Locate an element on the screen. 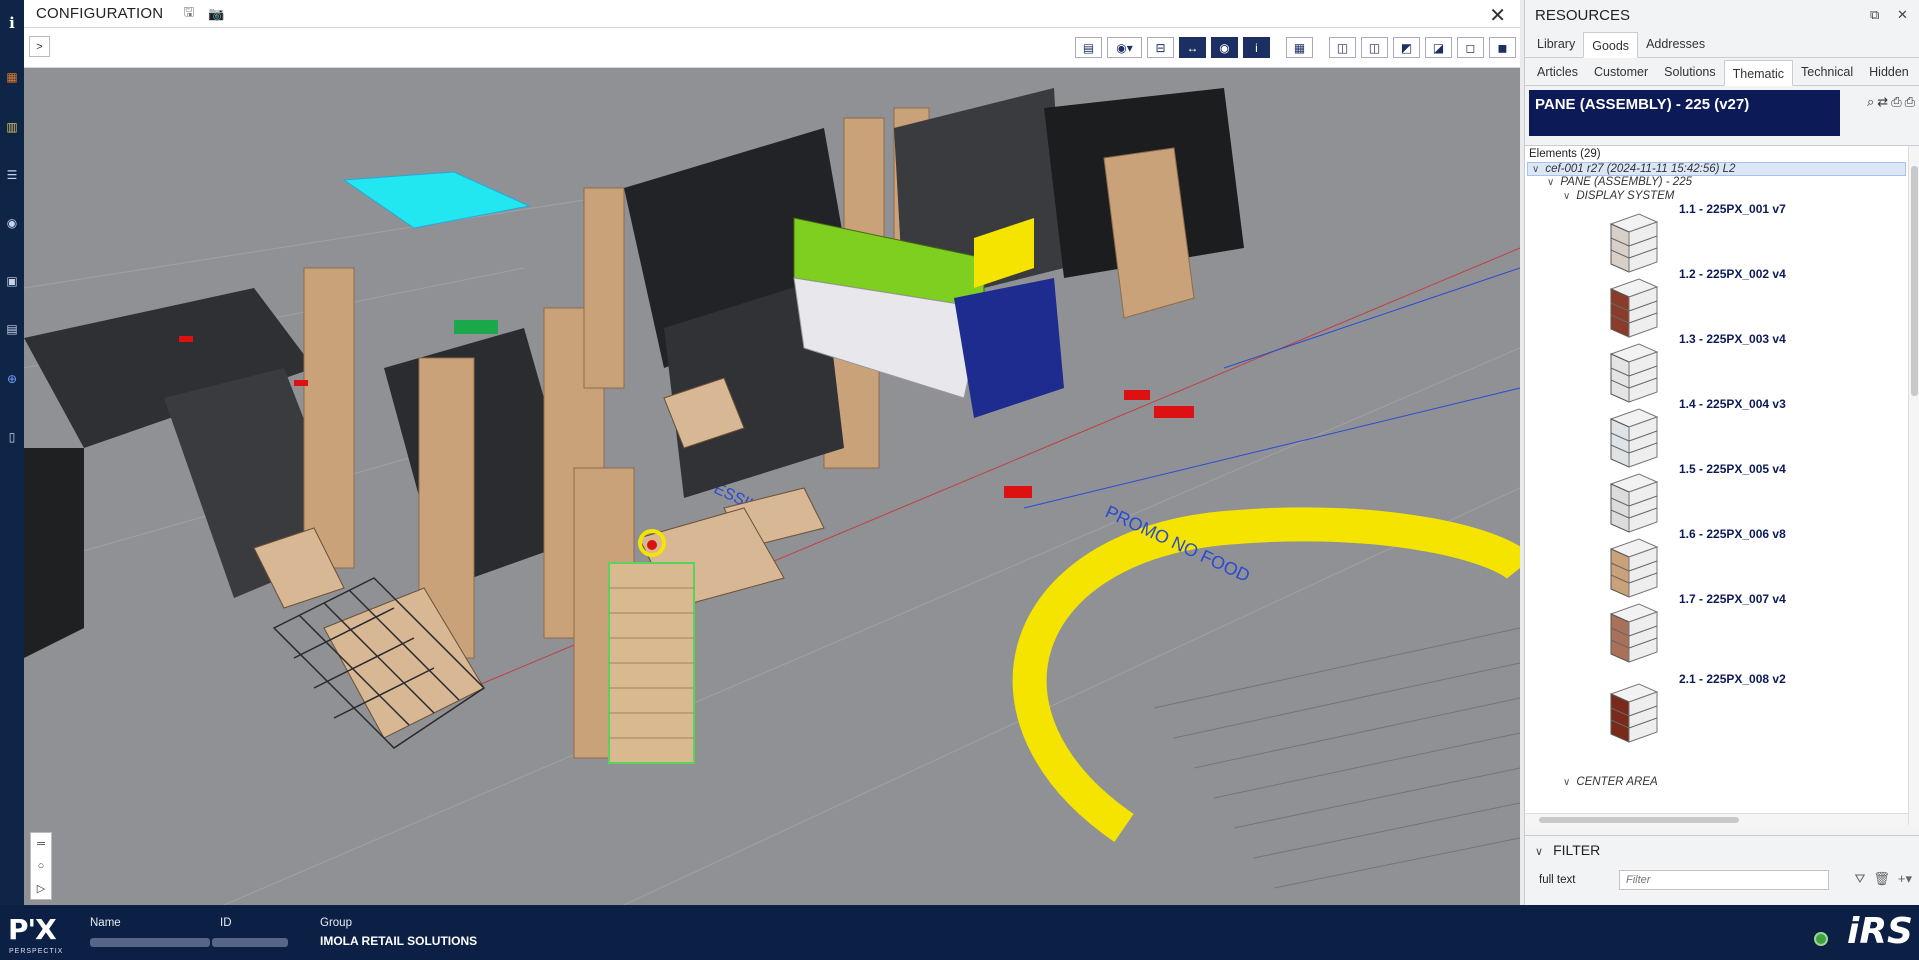 This screenshot has width=1919, height=960. filter-label: full text is located at coordinates (1557, 880).